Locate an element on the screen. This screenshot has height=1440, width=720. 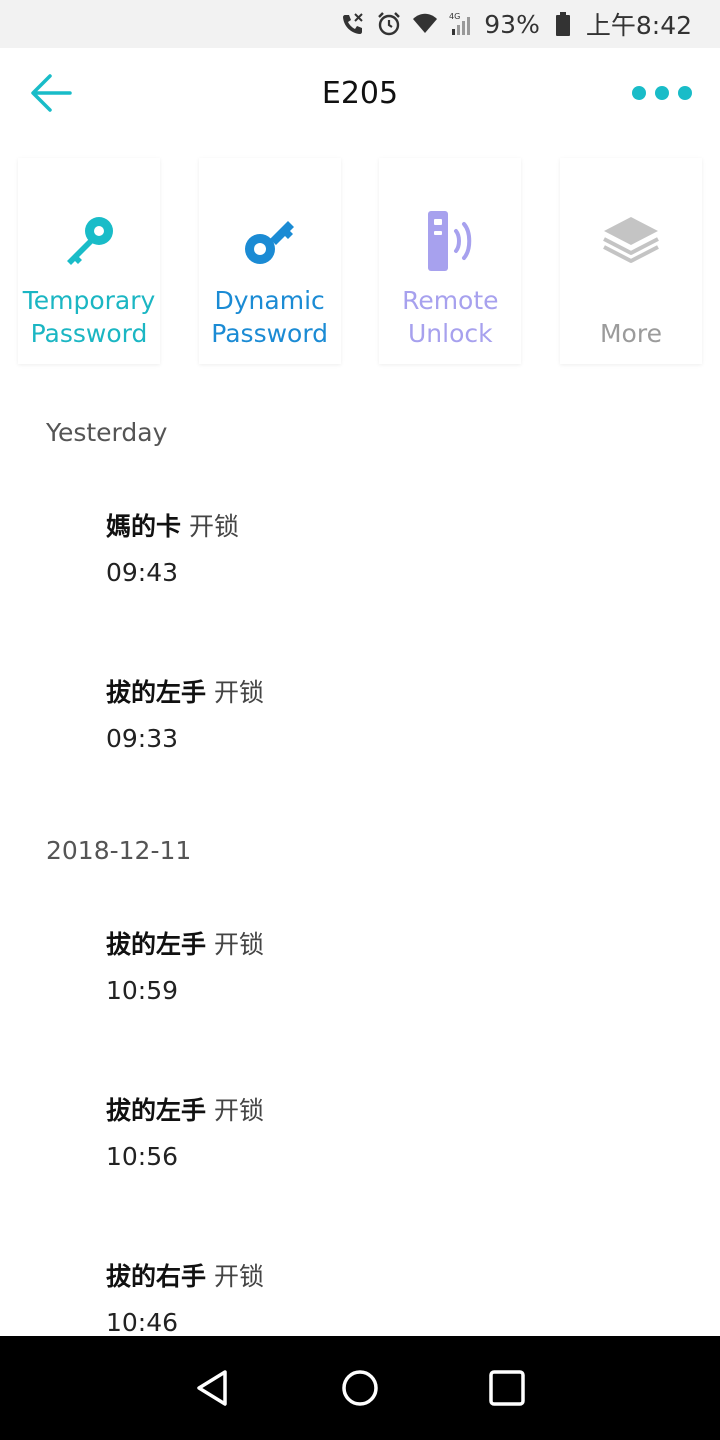
log-time: 09:33 is located at coordinates (142, 738).